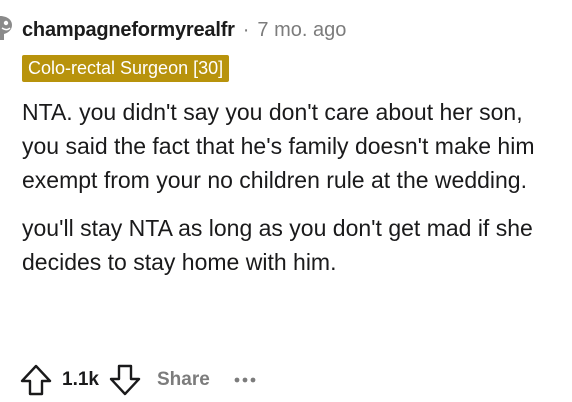 This screenshot has height=402, width=572. I want to click on vote-score: 1.1k, so click(80, 379).